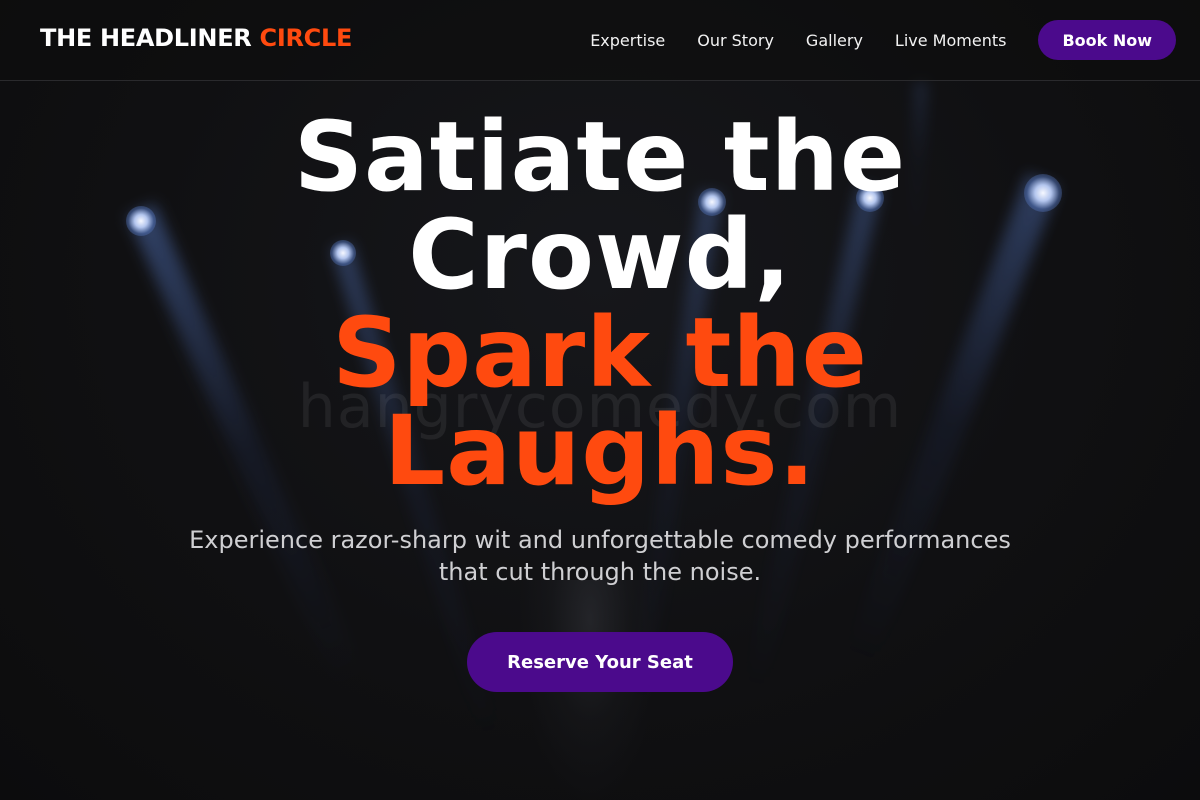  Describe the element at coordinates (600, 353) in the screenshot. I see `headline-line-3: Spark the` at that location.